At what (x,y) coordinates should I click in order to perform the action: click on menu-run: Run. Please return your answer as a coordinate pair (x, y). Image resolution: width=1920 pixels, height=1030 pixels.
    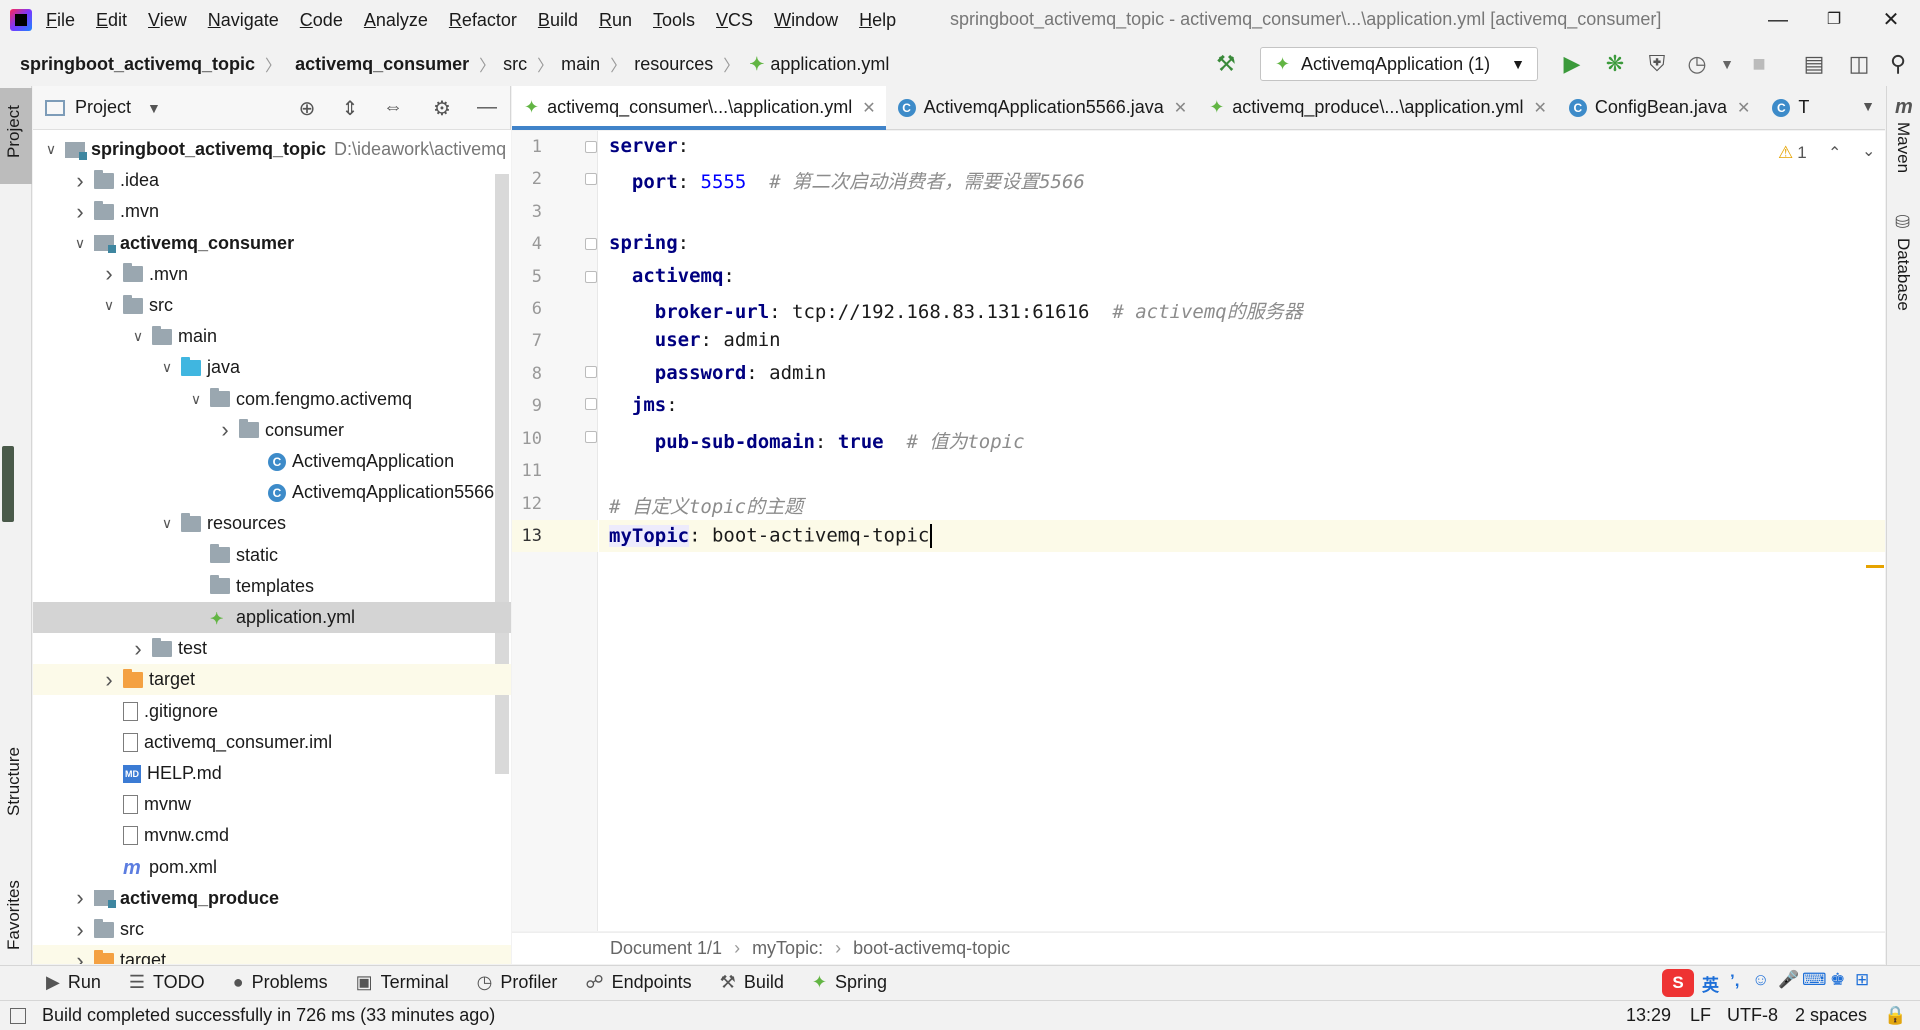
    Looking at the image, I should click on (615, 20).